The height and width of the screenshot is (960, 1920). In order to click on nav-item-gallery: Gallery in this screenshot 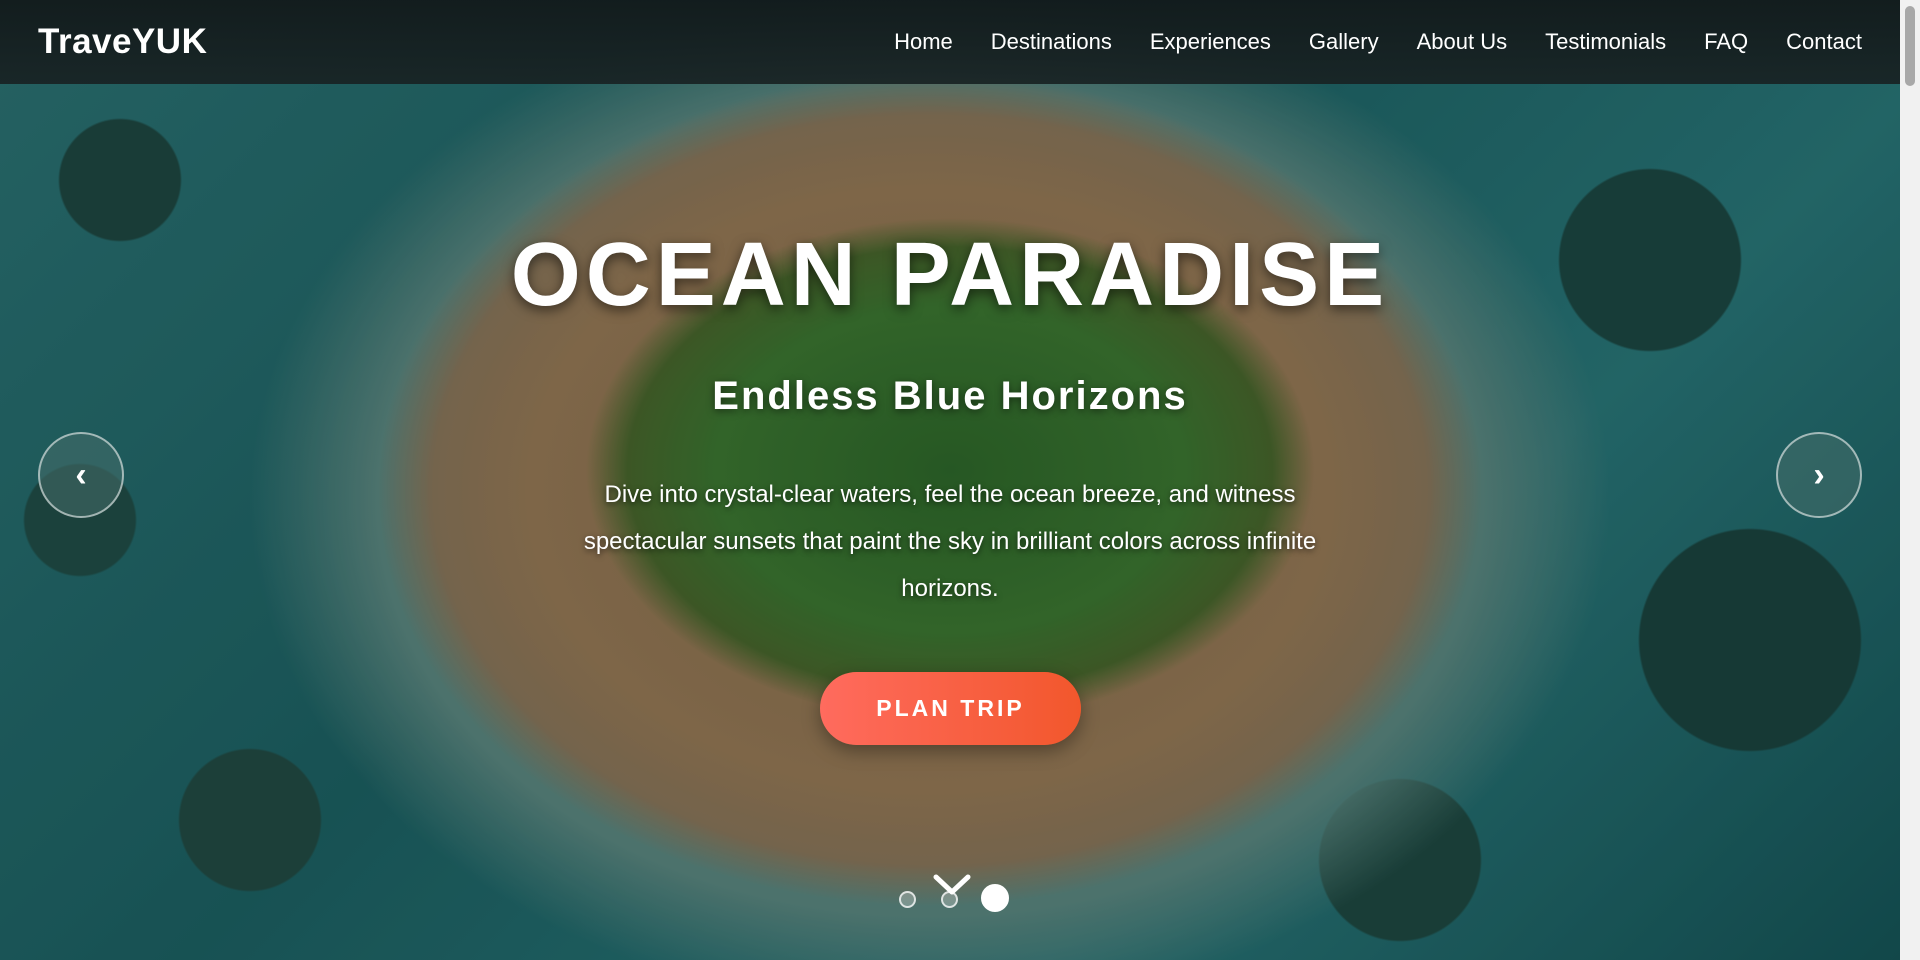, I will do `click(1344, 42)`.